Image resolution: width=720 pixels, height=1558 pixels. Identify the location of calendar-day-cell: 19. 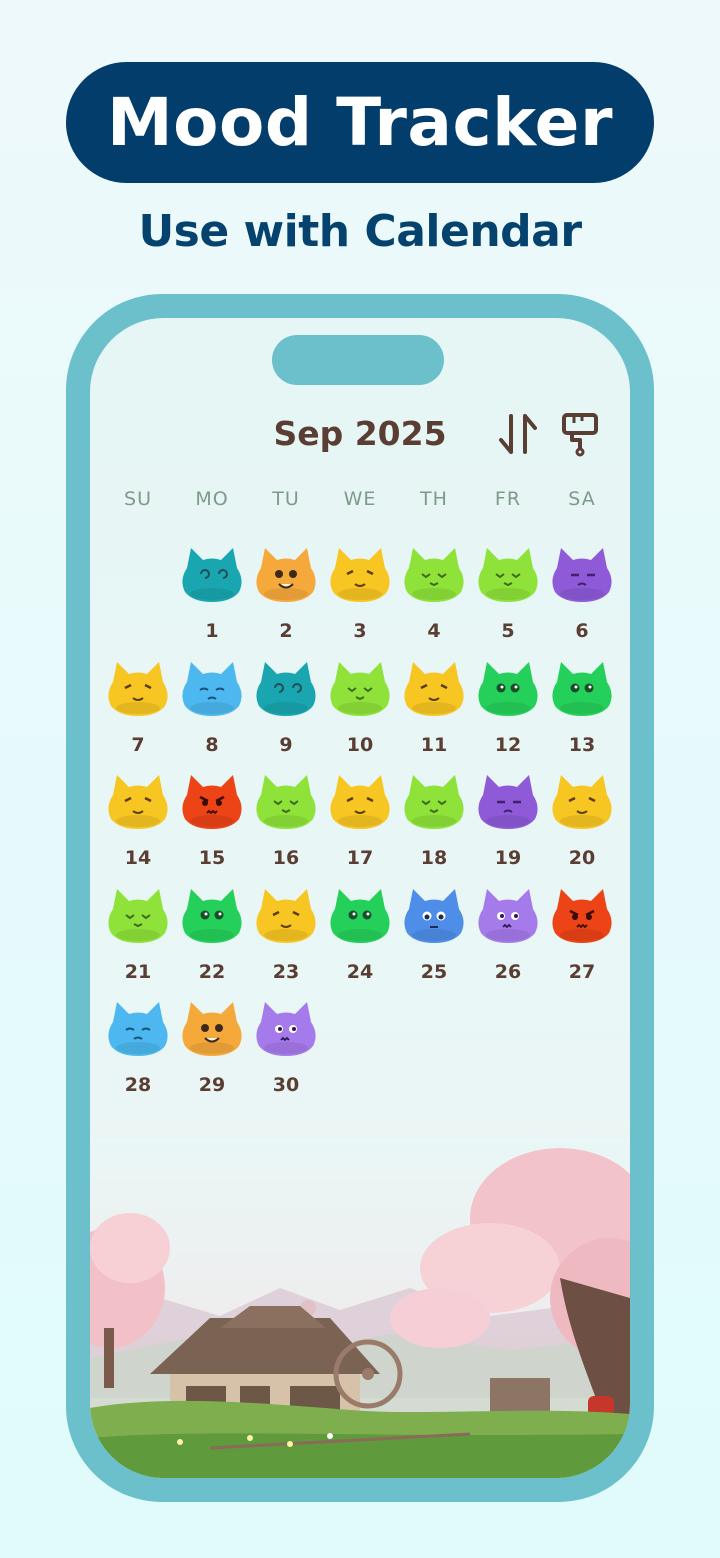
(508, 826).